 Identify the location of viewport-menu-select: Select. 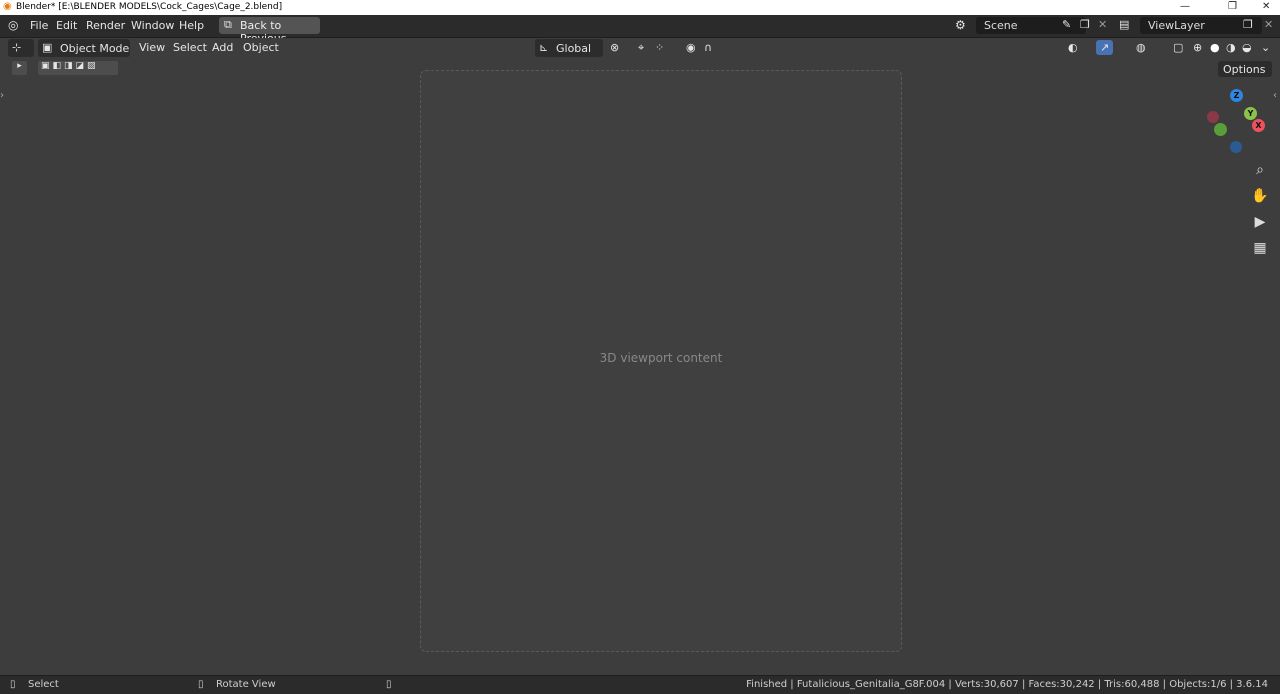
(190, 47).